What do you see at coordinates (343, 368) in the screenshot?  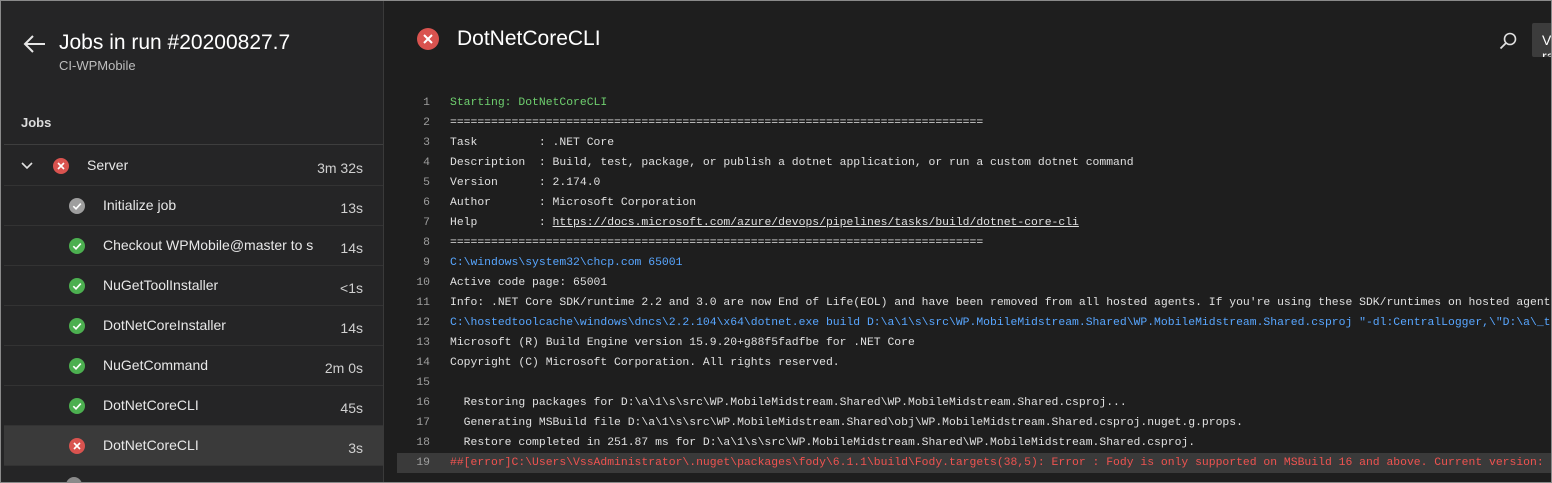 I see `job-step-duration: 2m 0s` at bounding box center [343, 368].